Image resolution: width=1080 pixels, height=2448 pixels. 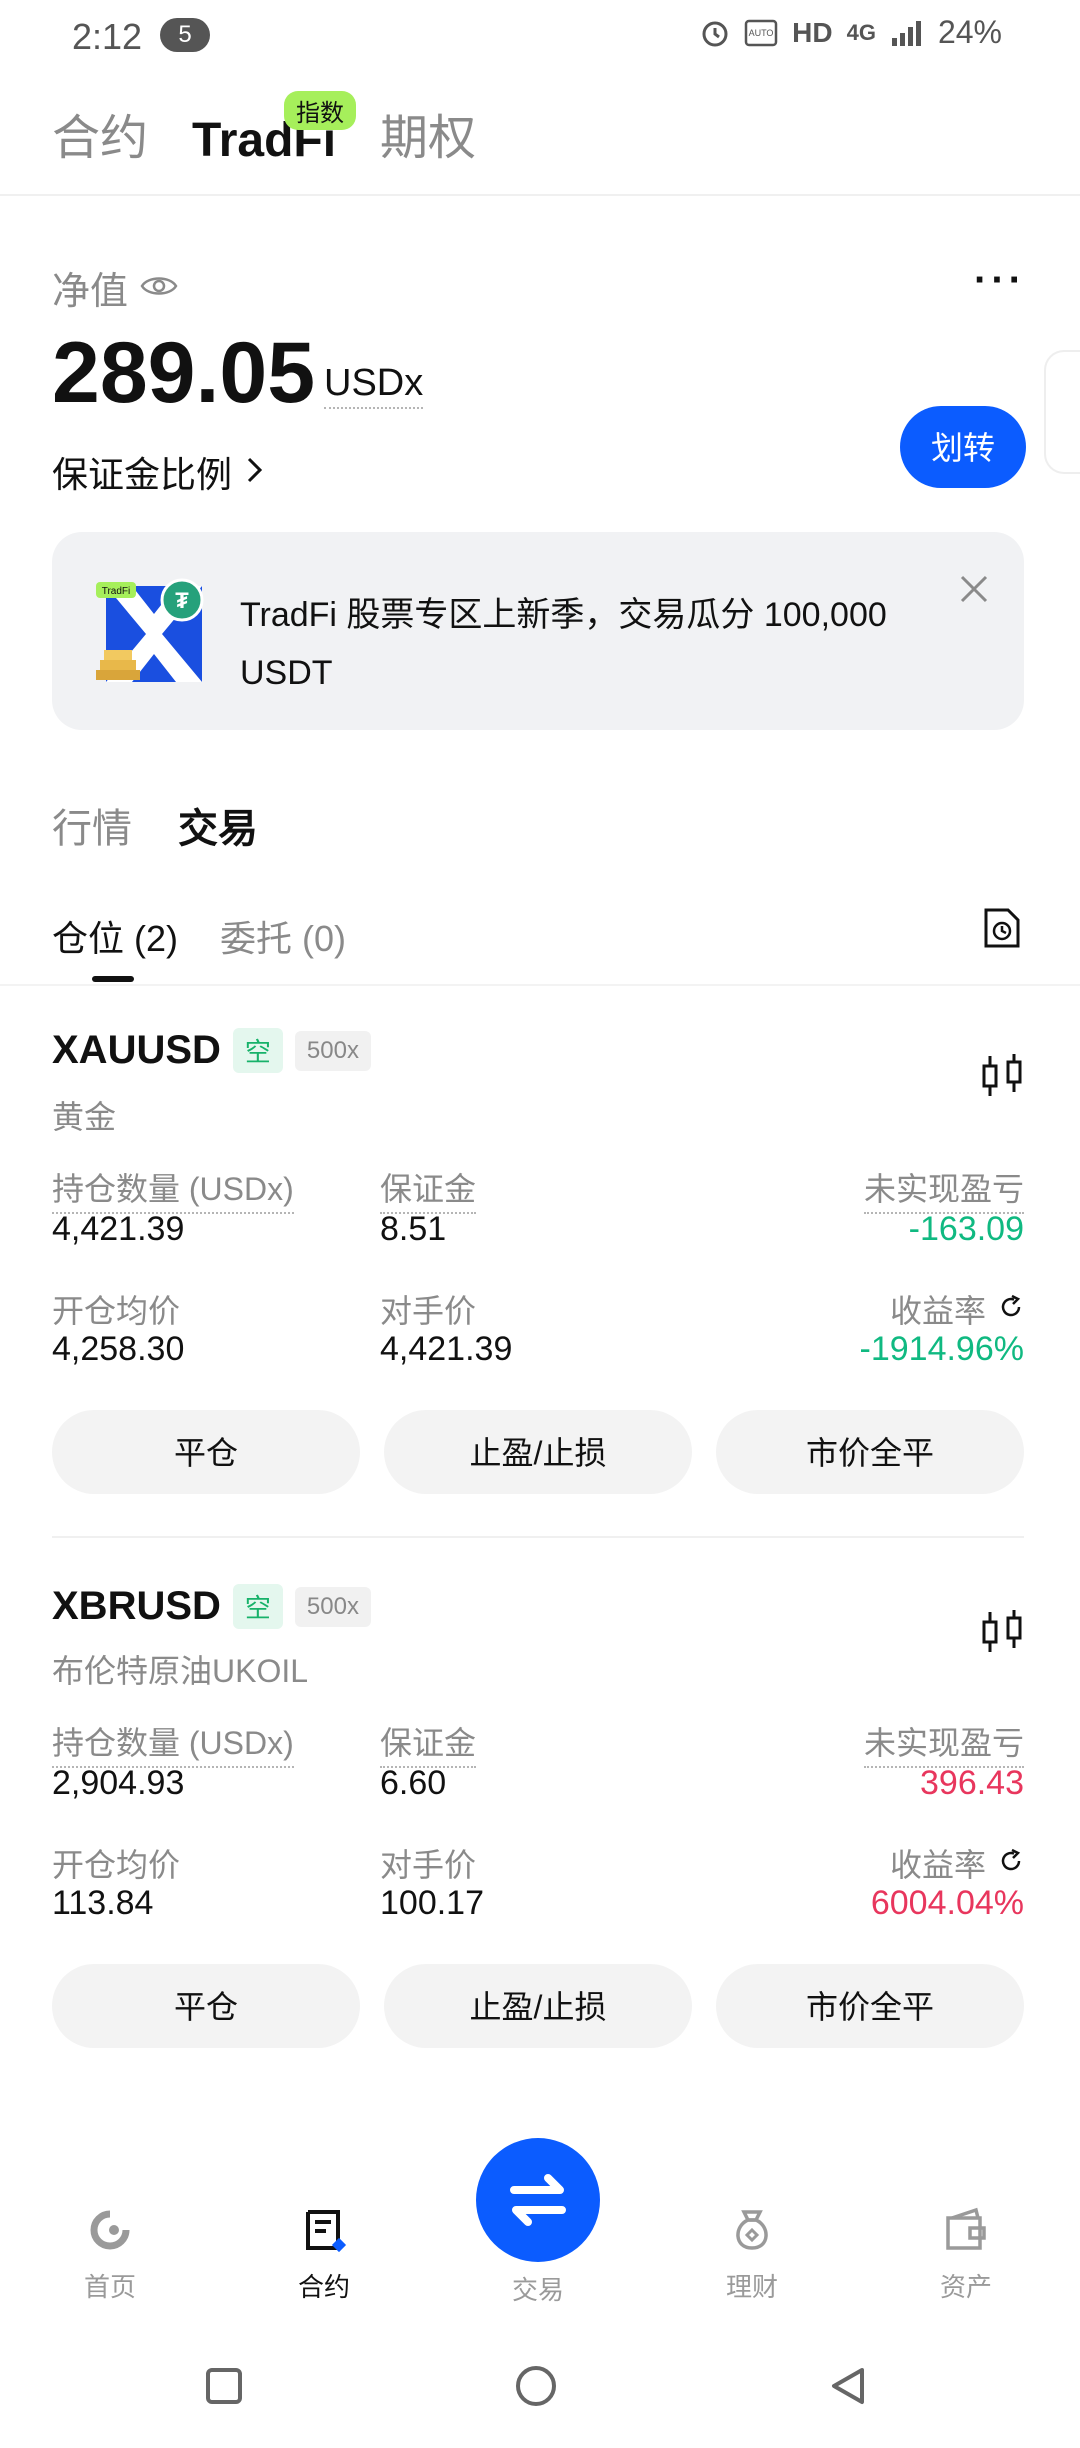 I want to click on swap-icon, so click(x=538, y=2200).